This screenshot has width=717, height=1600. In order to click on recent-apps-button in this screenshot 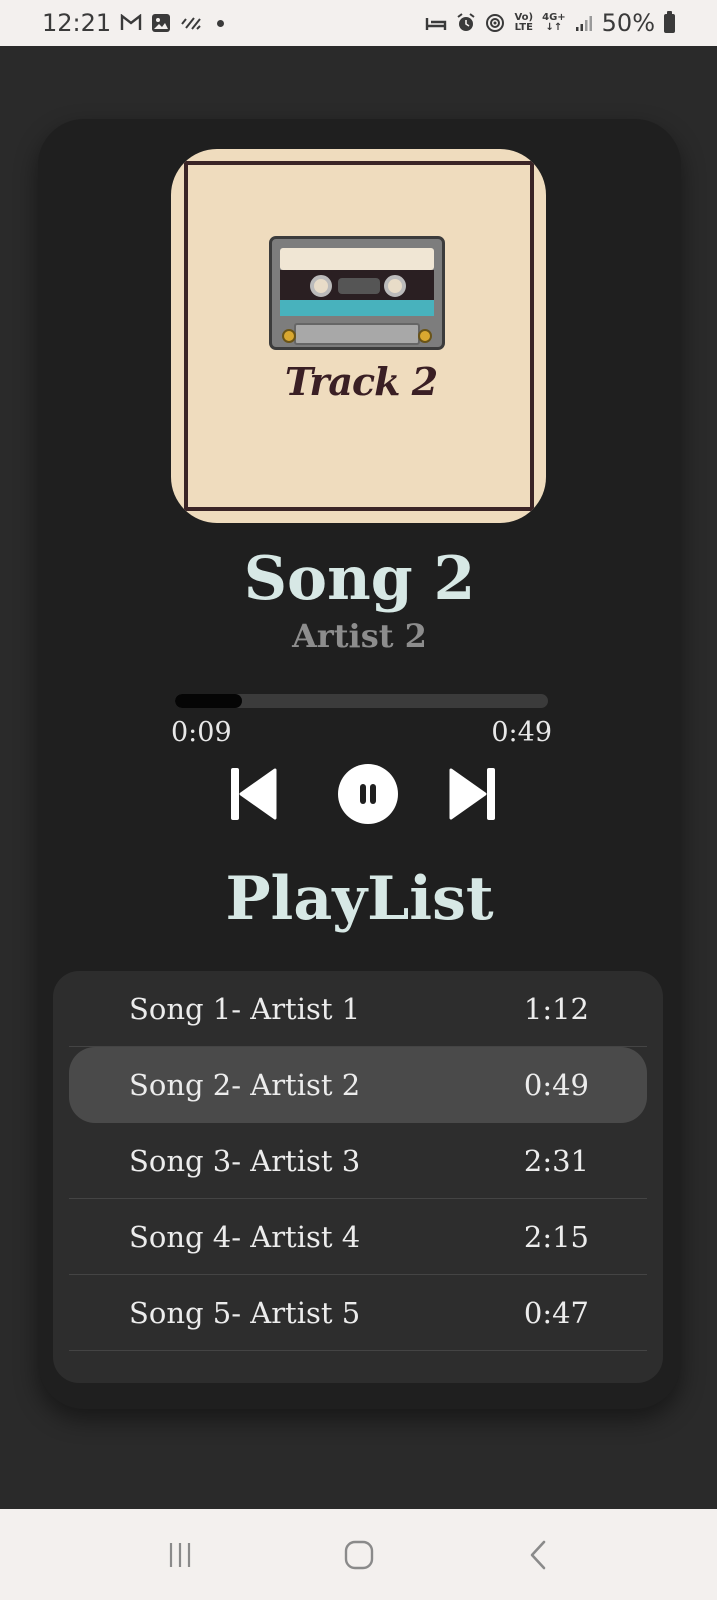, I will do `click(180, 1555)`.